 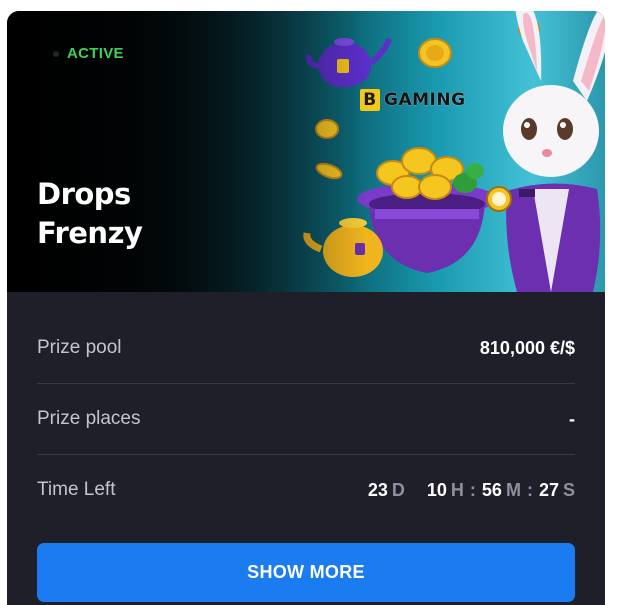 I want to click on prize-places-label: Prize places, so click(x=89, y=418).